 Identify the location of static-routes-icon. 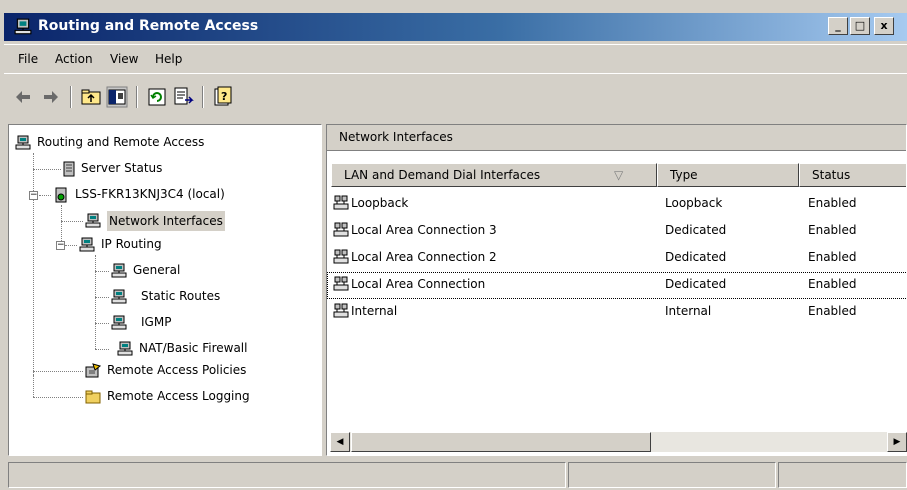
(119, 296).